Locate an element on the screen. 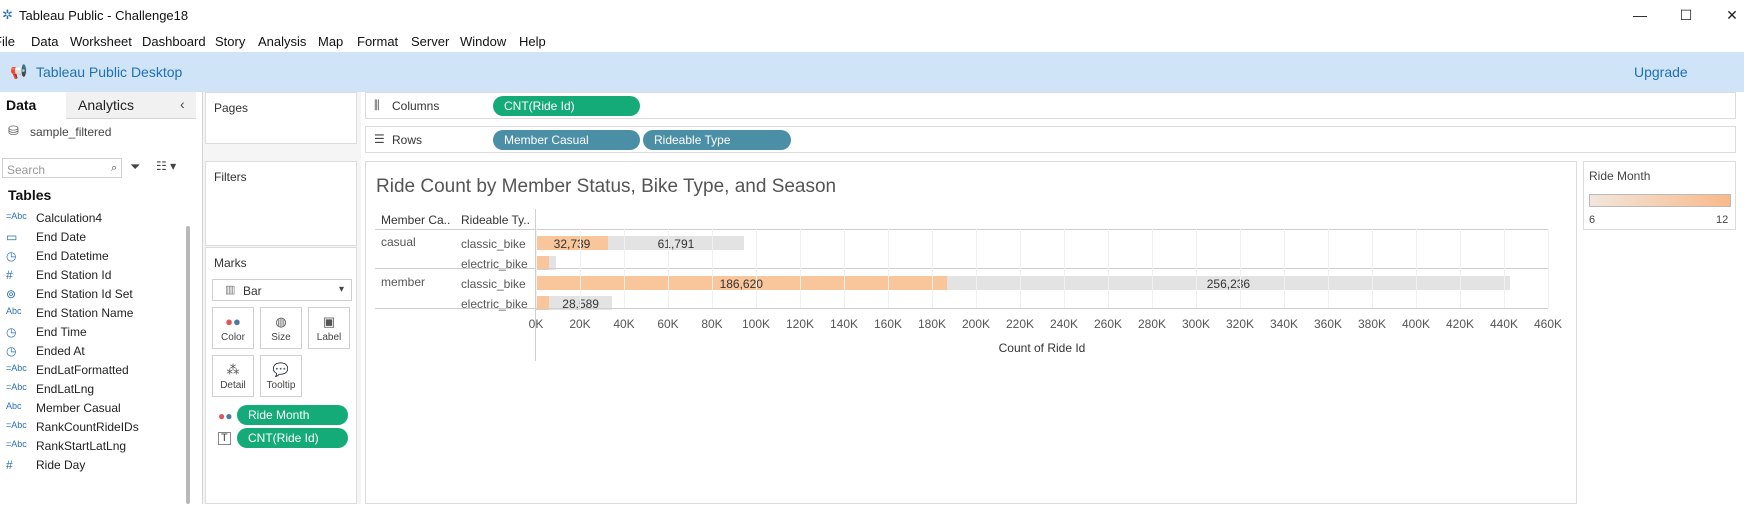  banner-title: Tableau Public Desktop is located at coordinates (109, 72).